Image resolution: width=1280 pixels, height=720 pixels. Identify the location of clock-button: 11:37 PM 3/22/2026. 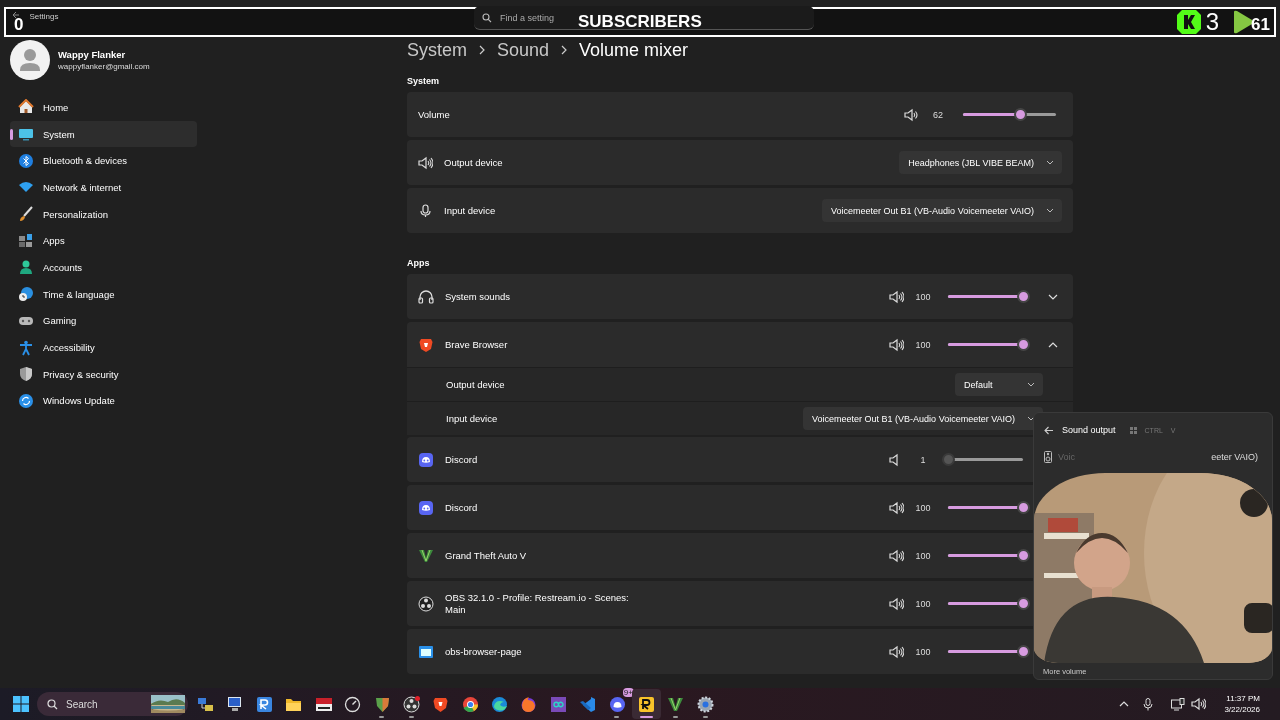
(1242, 704).